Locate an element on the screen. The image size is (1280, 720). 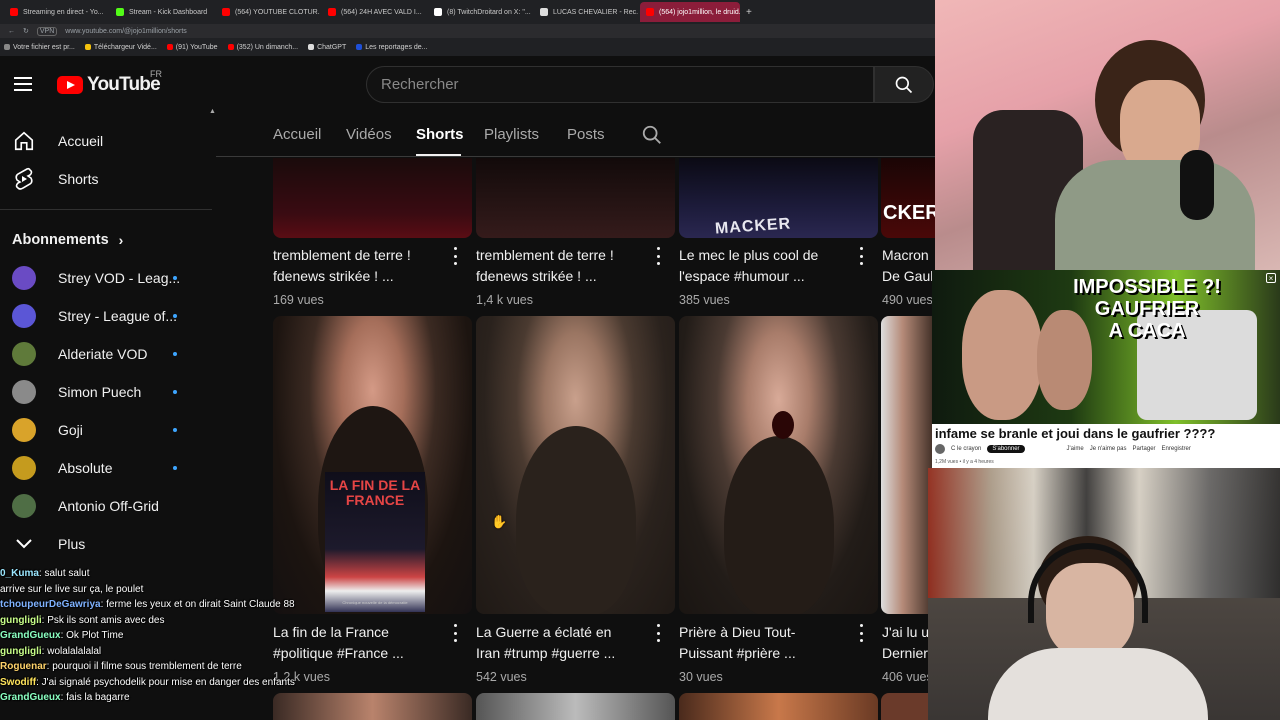
menu-icon is located at coordinates (23, 84).